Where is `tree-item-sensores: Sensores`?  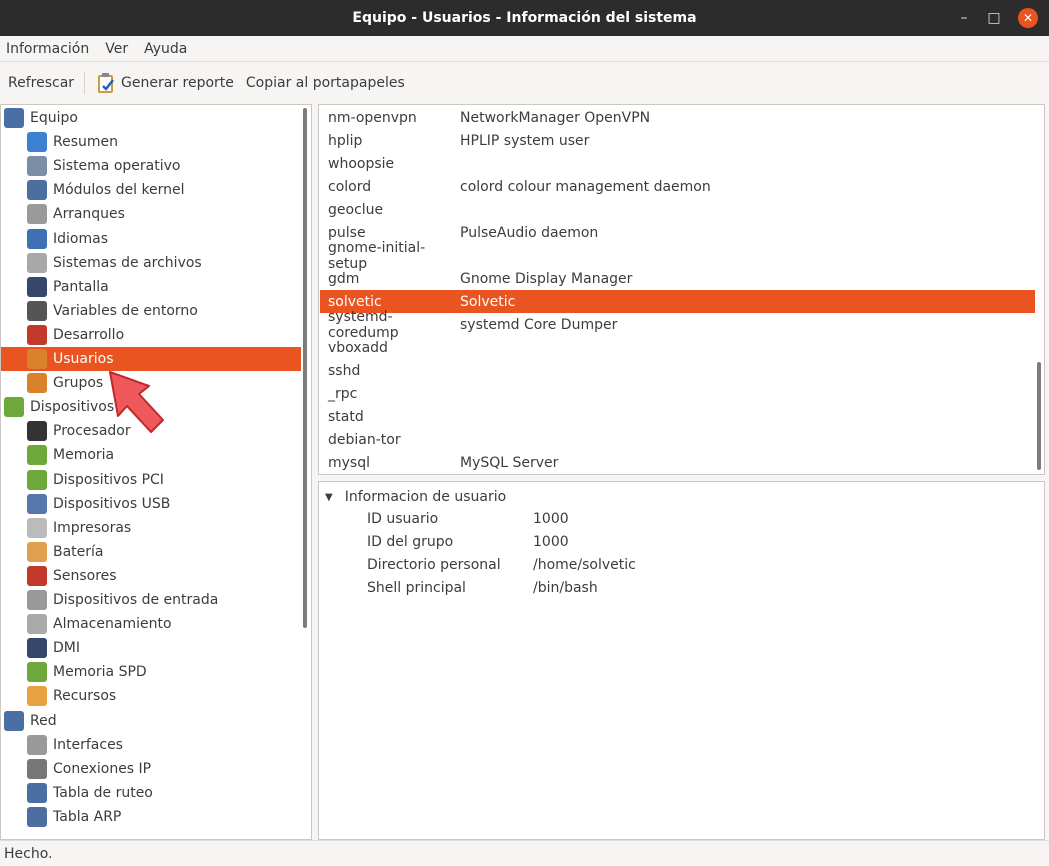
tree-item-sensores: Sensores is located at coordinates (151, 576).